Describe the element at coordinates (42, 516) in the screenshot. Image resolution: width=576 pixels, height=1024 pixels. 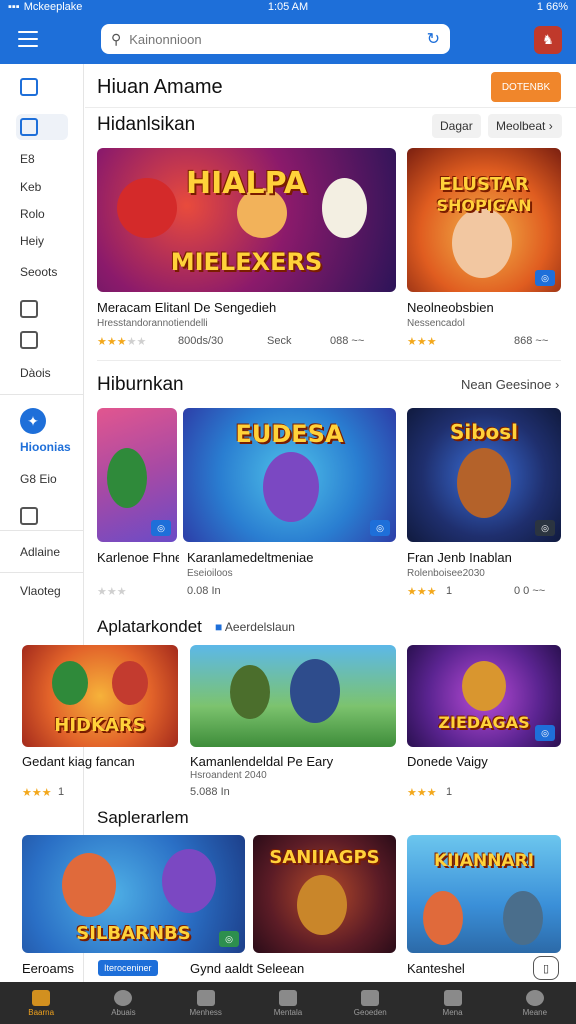
I see `sidebar-item-lock` at that location.